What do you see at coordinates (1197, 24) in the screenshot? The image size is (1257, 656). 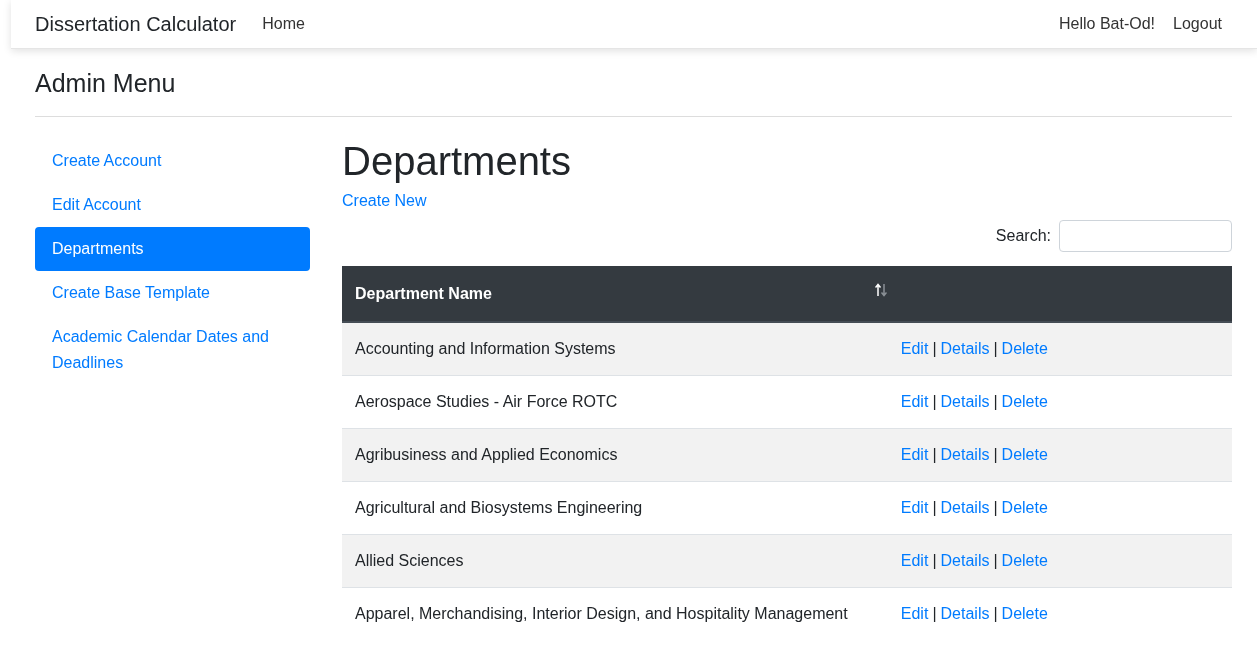 I see `logout-link: Logout` at bounding box center [1197, 24].